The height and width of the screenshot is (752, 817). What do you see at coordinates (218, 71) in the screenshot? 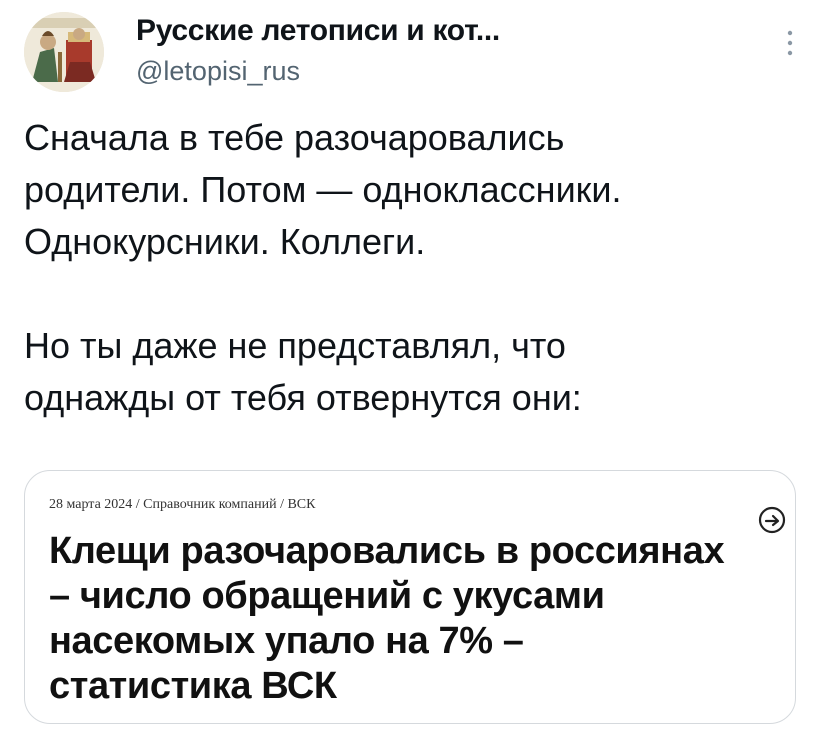
I see `author-handle: @letopisi_rus` at bounding box center [218, 71].